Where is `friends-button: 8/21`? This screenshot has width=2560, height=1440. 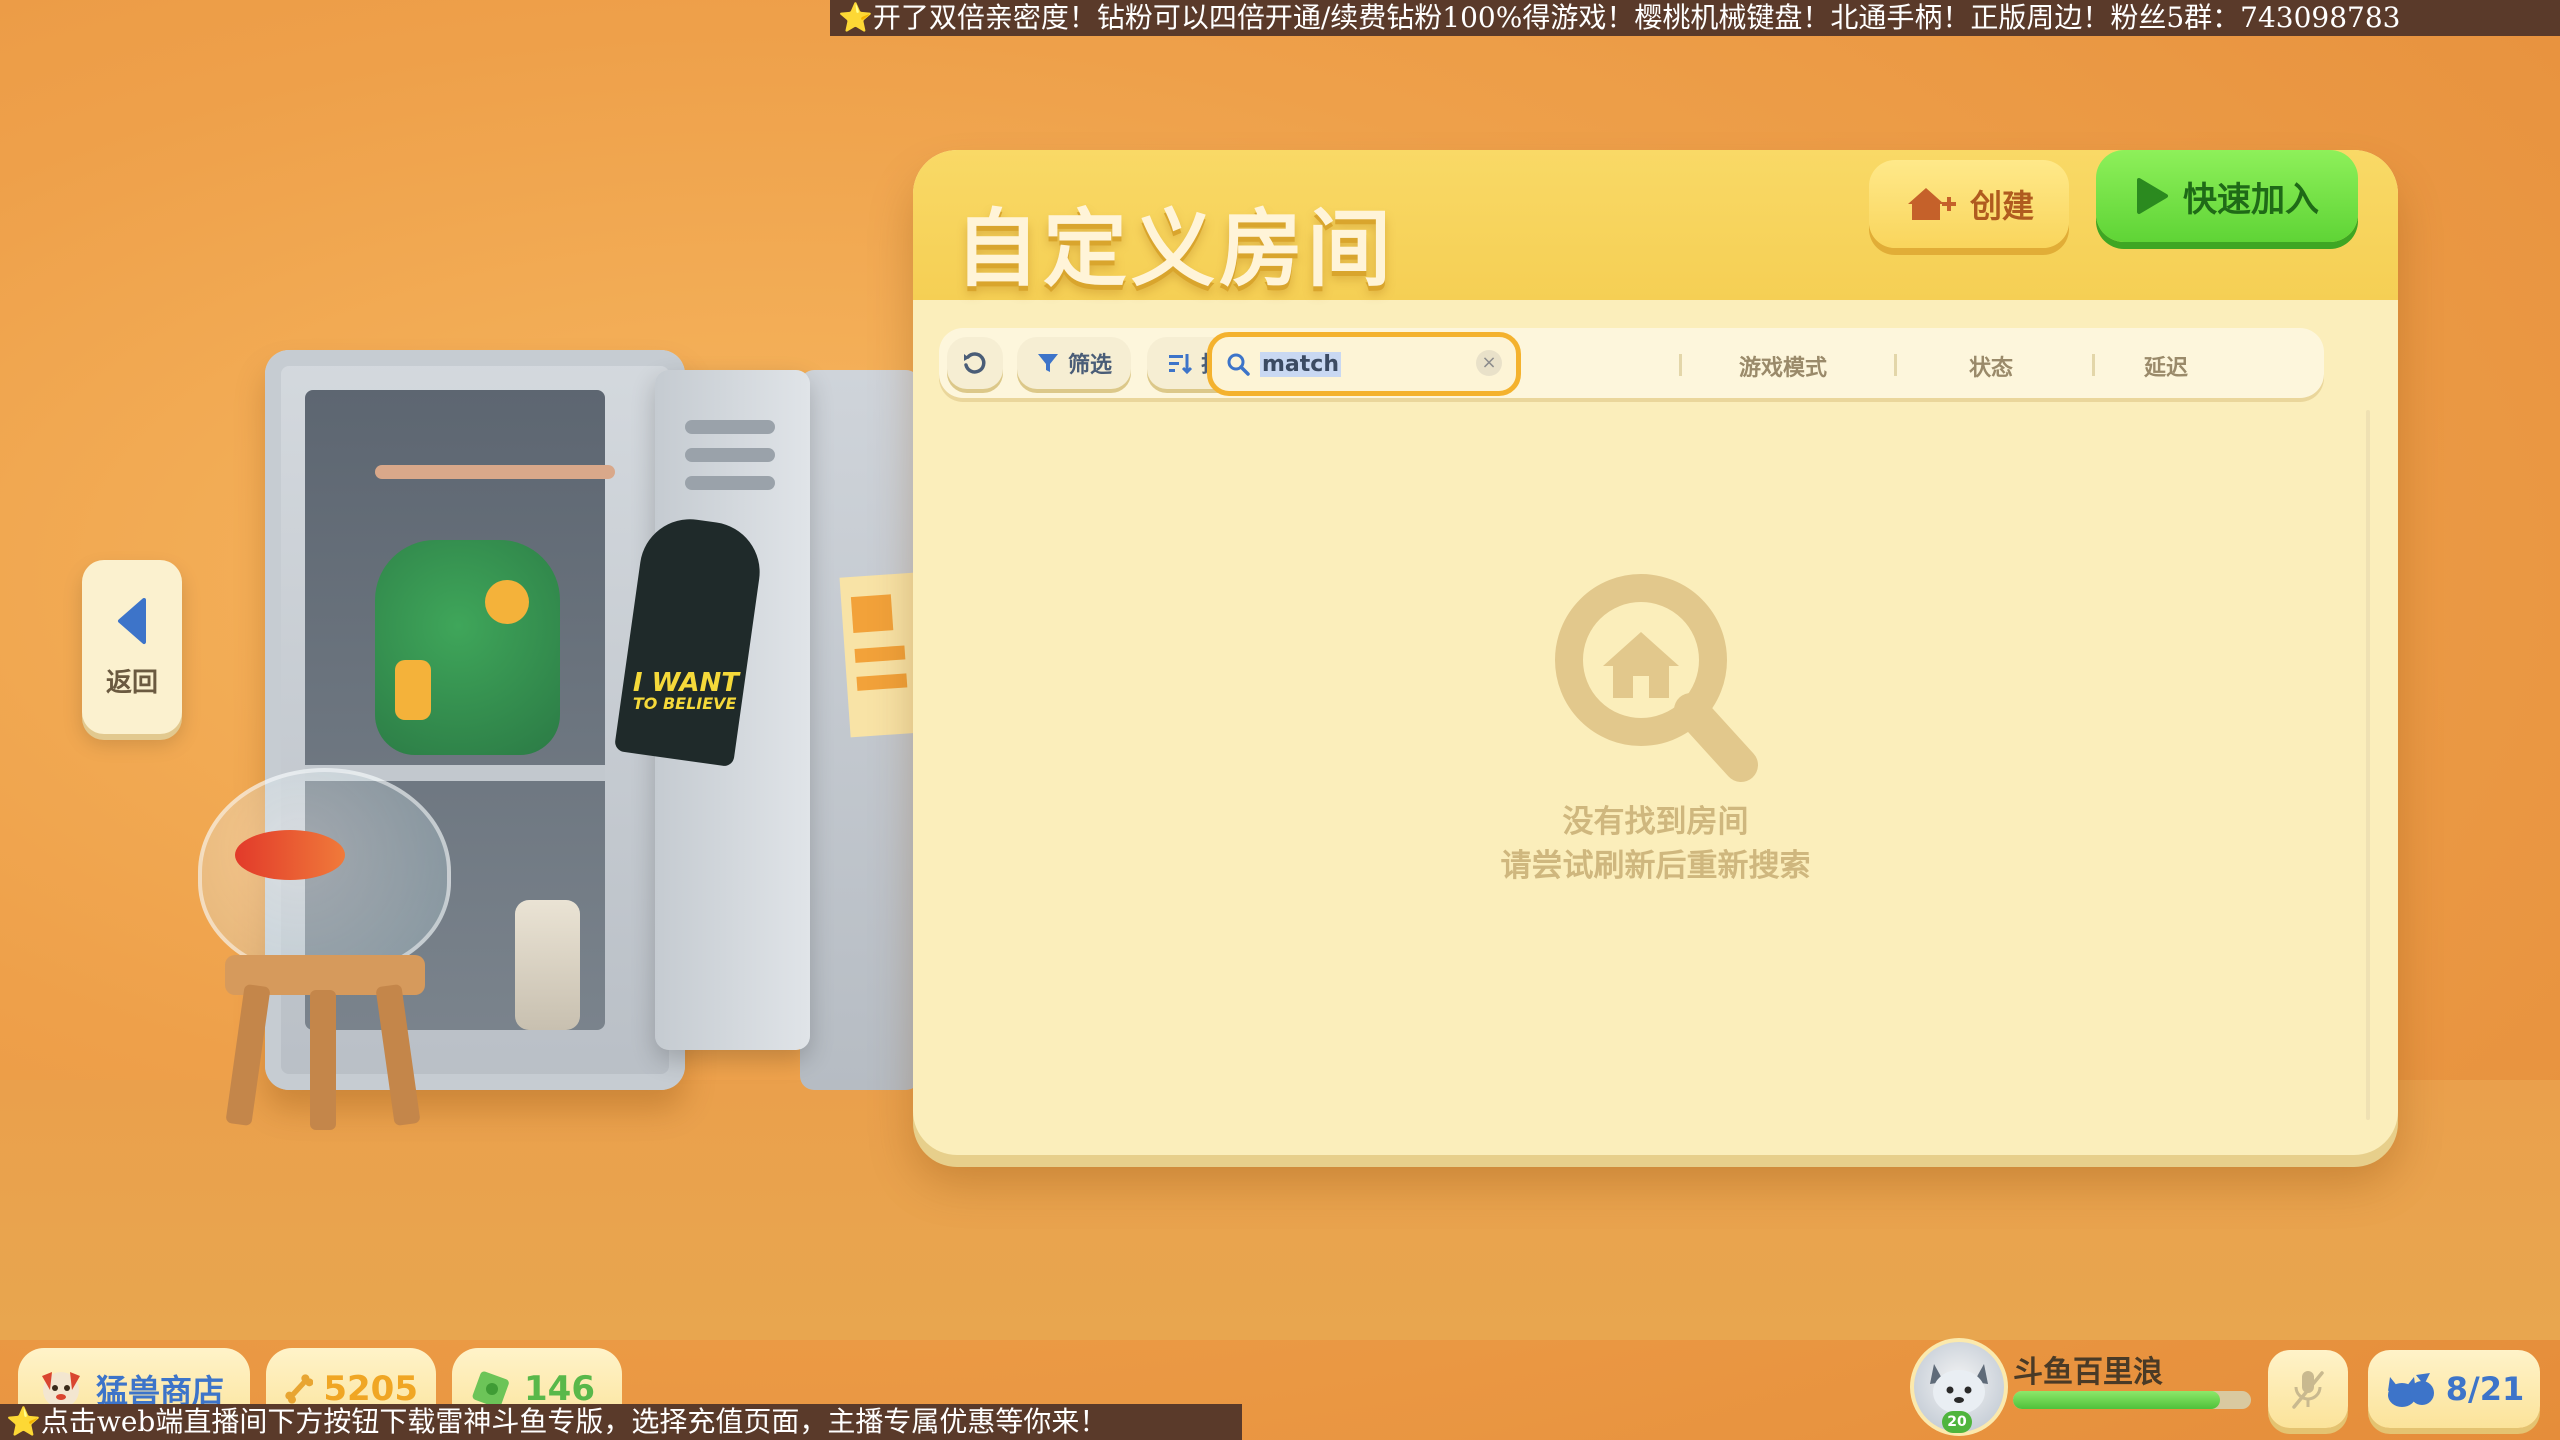 friends-button: 8/21 is located at coordinates (2454, 1389).